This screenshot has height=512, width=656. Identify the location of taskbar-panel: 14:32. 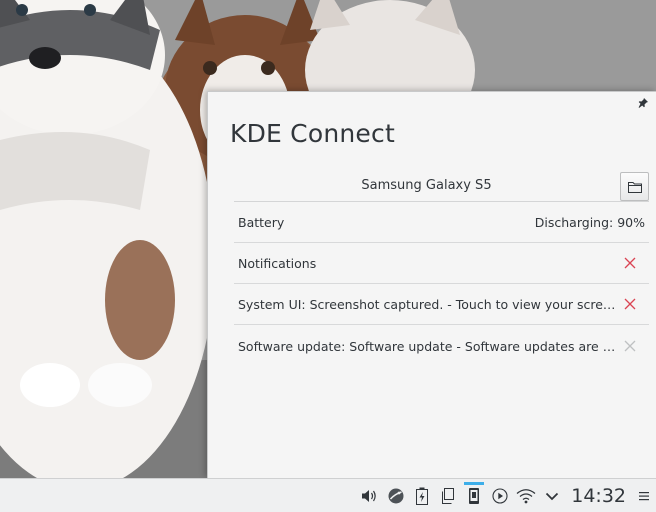
(328, 495).